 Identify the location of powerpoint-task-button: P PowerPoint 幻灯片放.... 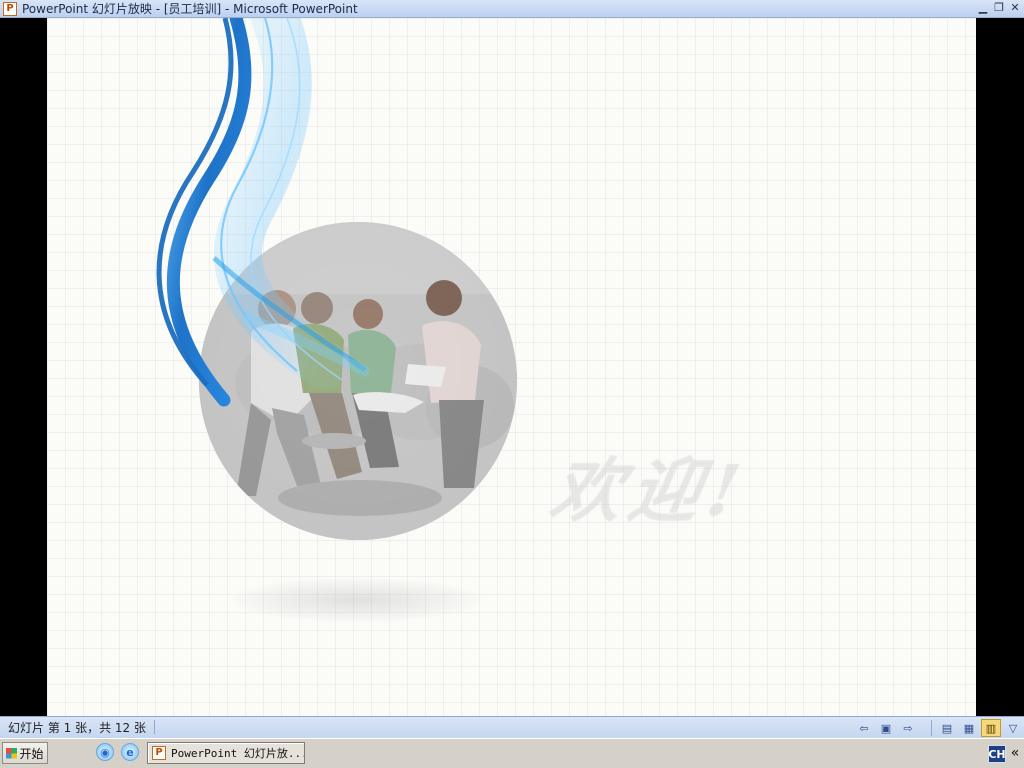
(226, 753).